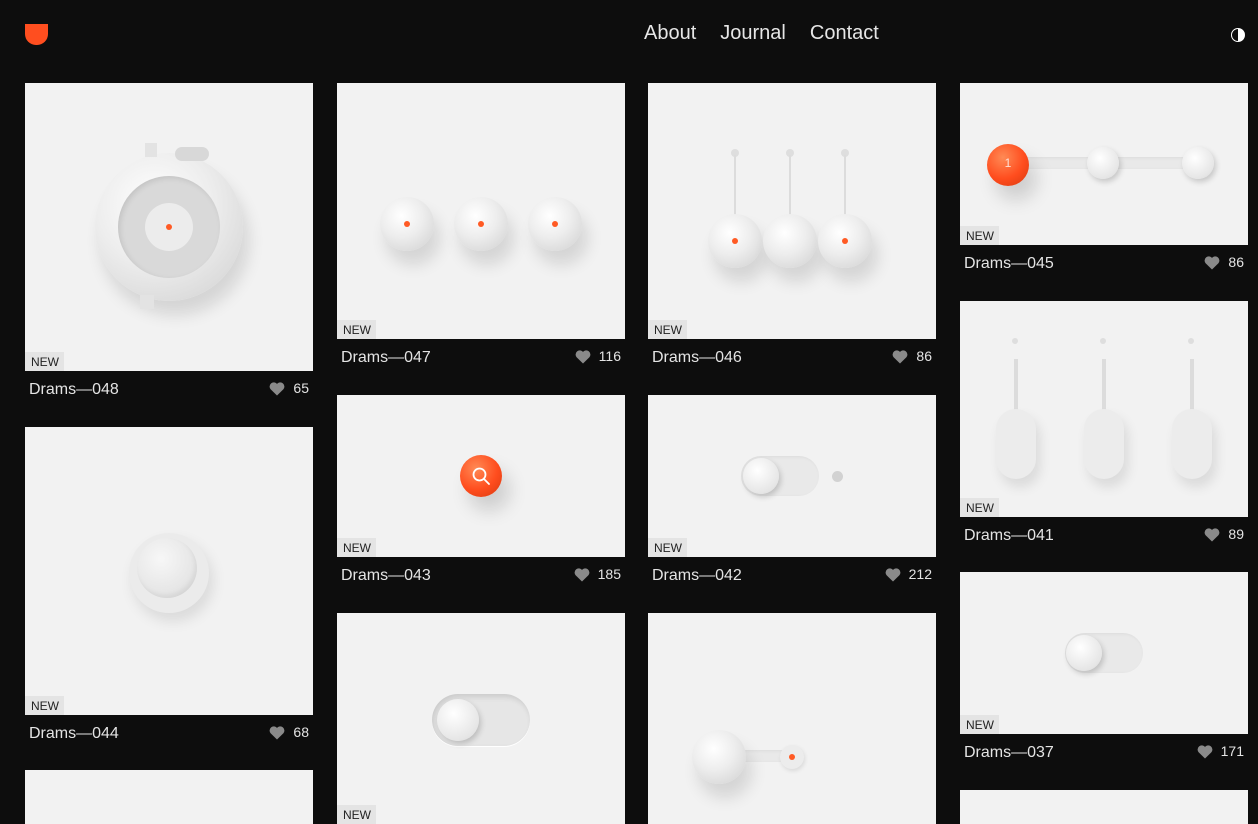 This screenshot has height=824, width=1258. I want to click on card-drams-037: NEW Drams—037 171, so click(1104, 669).